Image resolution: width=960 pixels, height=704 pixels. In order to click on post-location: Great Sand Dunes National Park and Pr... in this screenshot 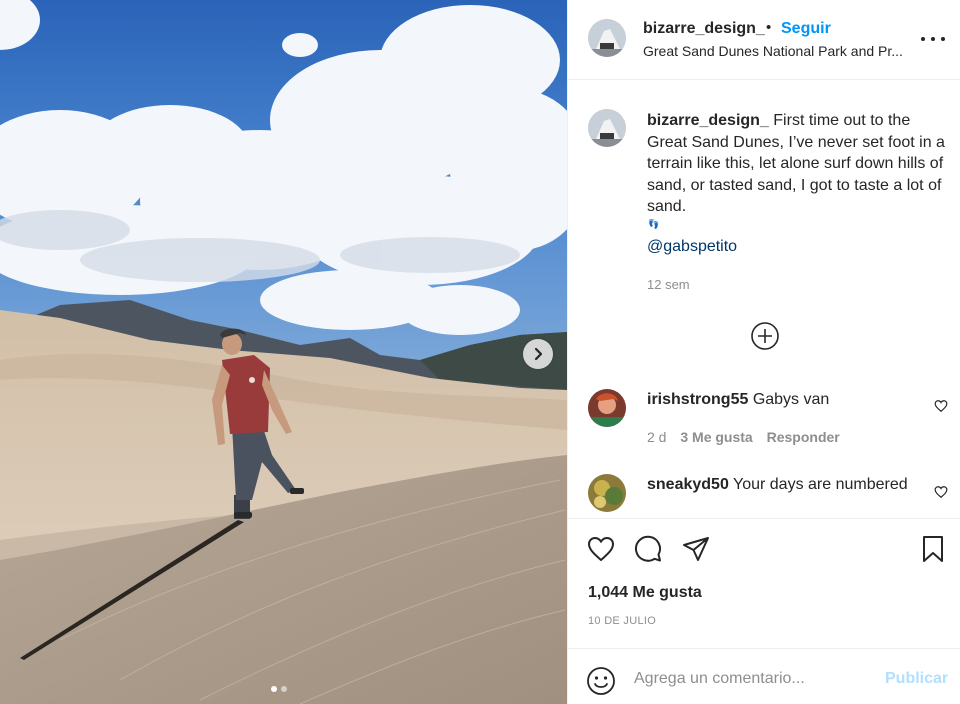, I will do `click(773, 51)`.